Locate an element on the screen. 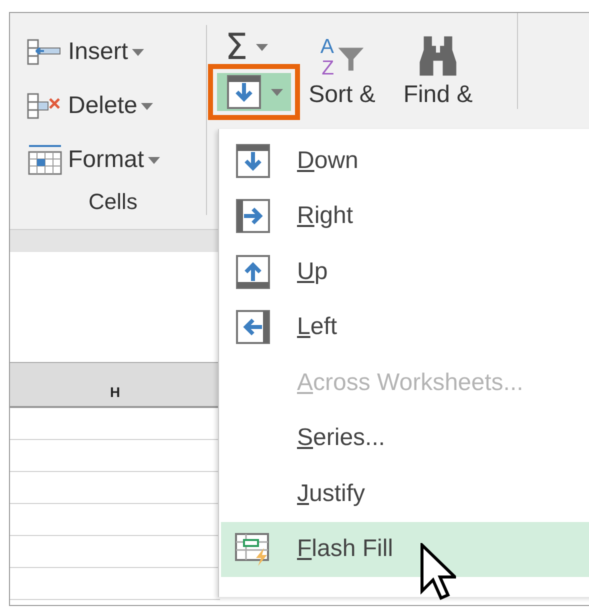 The image size is (589, 611). arrow-right-icon is located at coordinates (253, 216).